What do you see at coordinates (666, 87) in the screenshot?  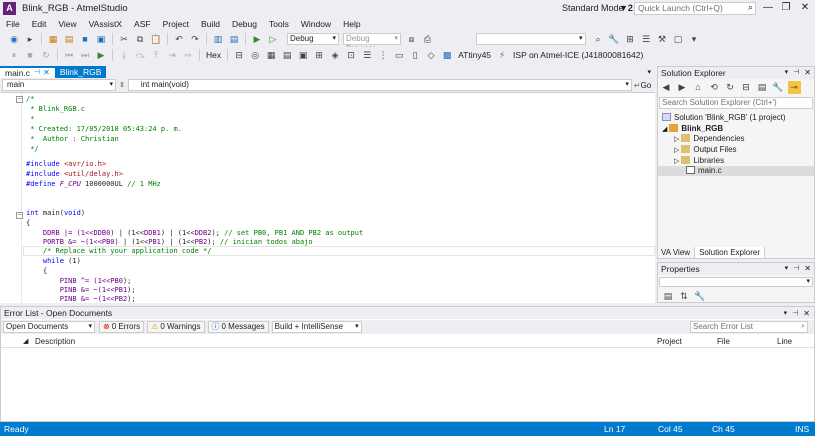 I see `back-icon: ◀` at bounding box center [666, 87].